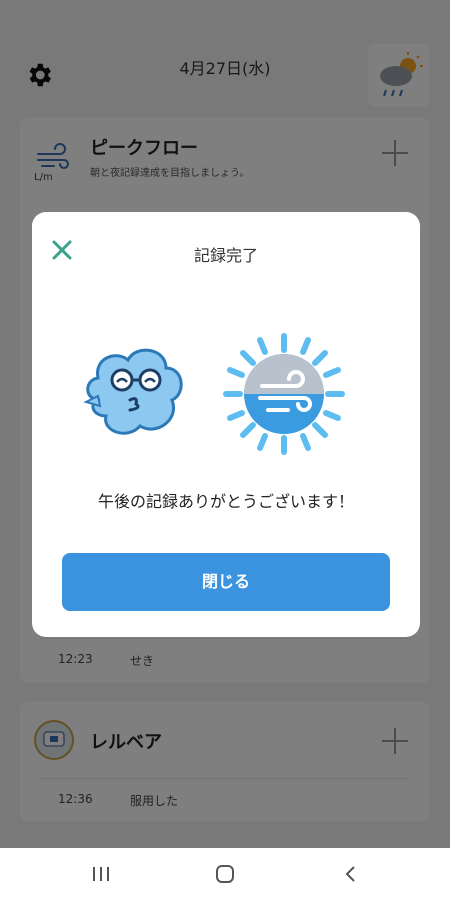  I want to click on dialog-title: 記録完了, so click(225, 255).